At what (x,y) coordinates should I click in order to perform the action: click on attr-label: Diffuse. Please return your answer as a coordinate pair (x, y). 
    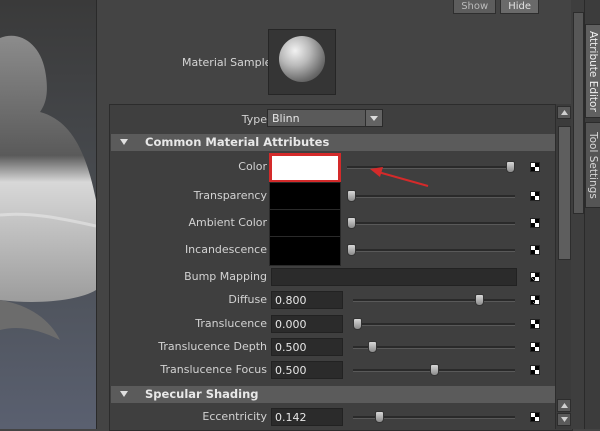
    Looking at the image, I should click on (247, 299).